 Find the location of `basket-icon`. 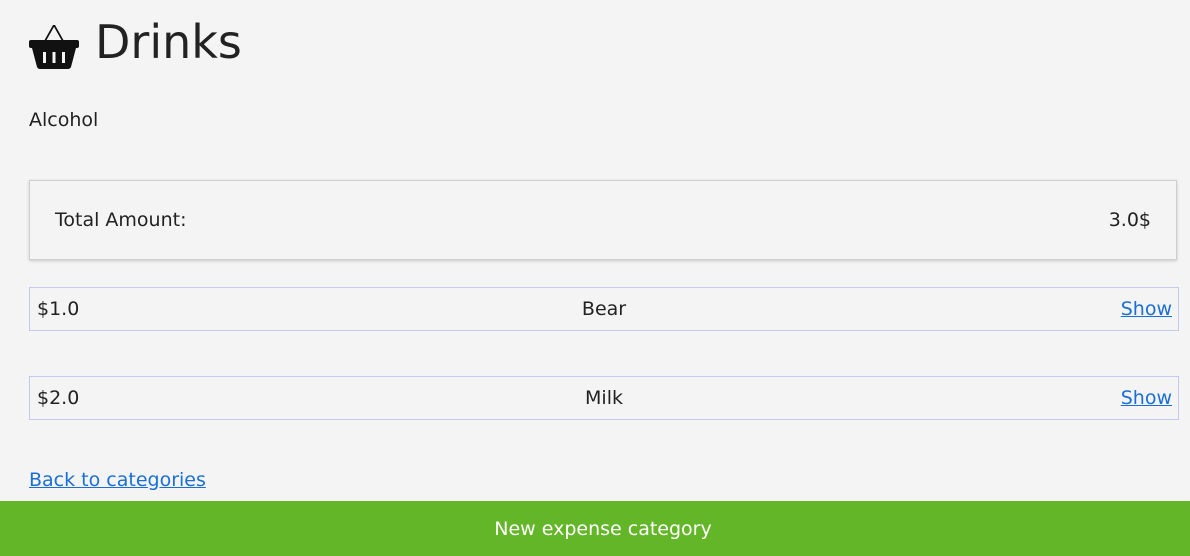

basket-icon is located at coordinates (54, 47).